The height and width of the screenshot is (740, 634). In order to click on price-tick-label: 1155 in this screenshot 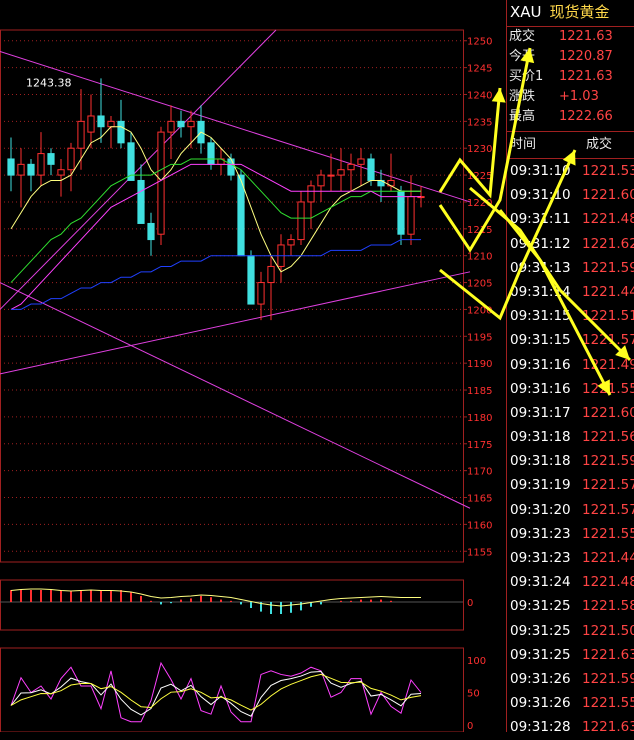, I will do `click(479, 552)`.